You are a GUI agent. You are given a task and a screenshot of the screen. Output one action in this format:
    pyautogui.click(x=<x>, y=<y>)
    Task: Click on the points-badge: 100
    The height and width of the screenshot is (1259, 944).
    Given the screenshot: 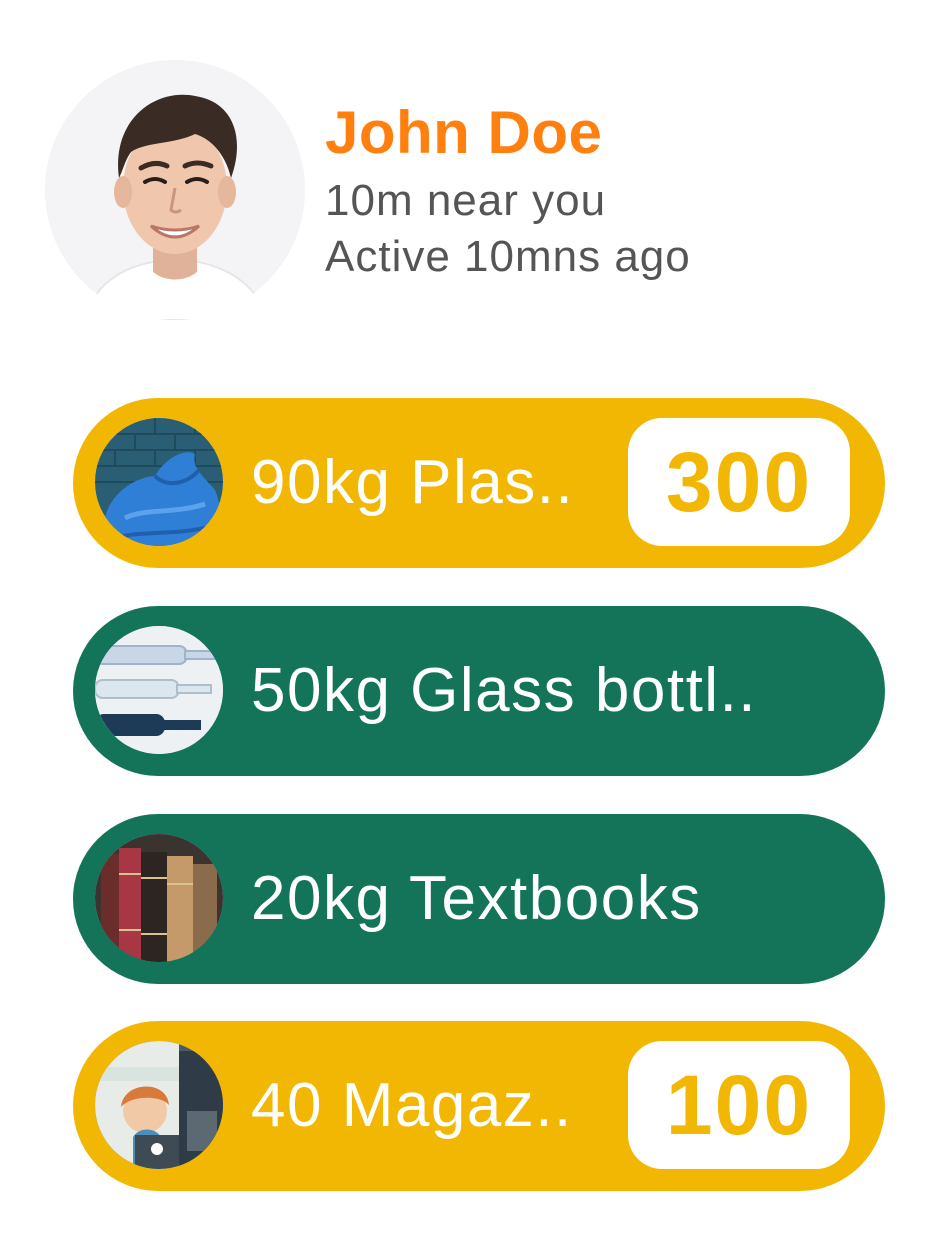 What is the action you would take?
    pyautogui.click(x=739, y=1105)
    